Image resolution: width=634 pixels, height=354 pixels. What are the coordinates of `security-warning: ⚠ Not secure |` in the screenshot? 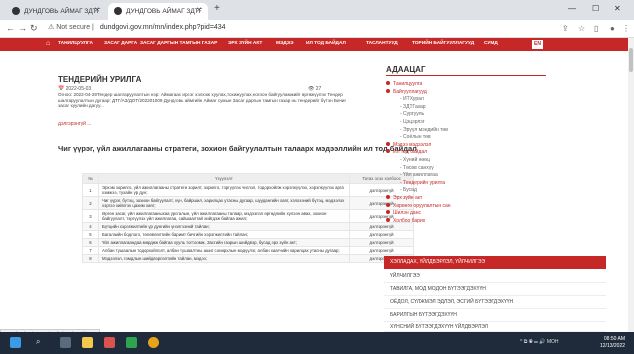 It's located at (71, 27).